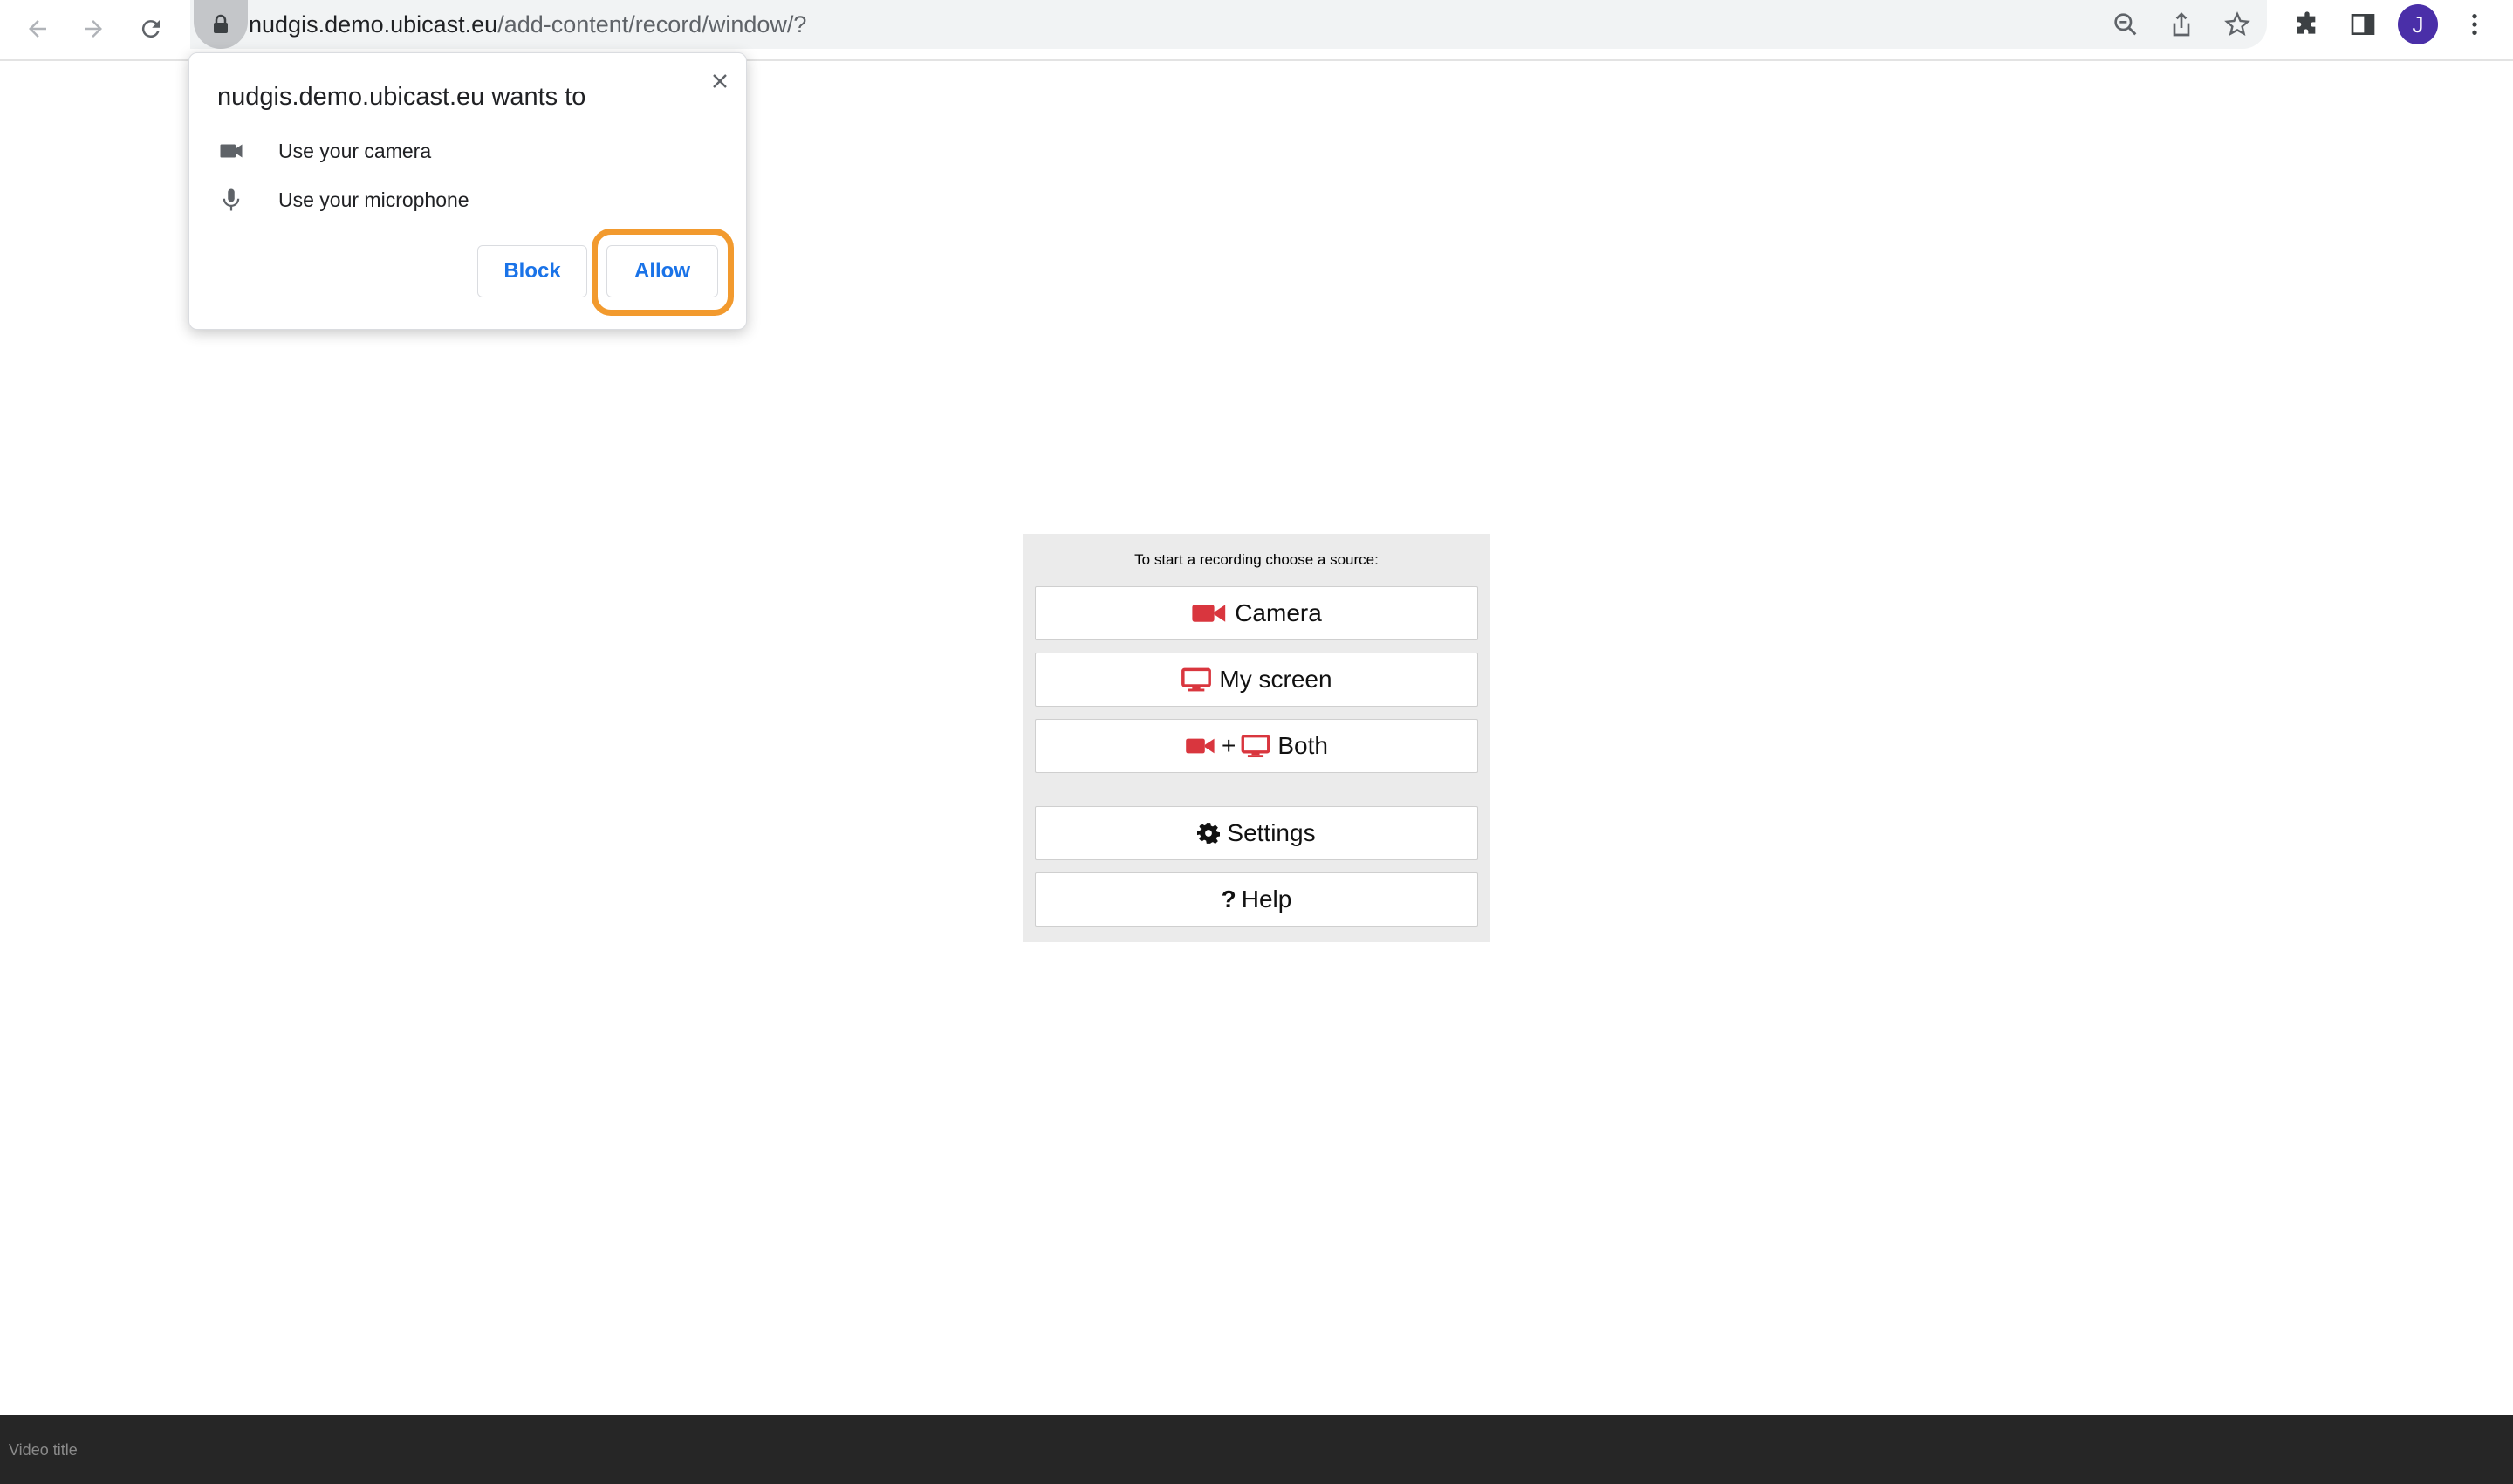 This screenshot has width=2513, height=1484. I want to click on help-button-label: Help, so click(1266, 899).